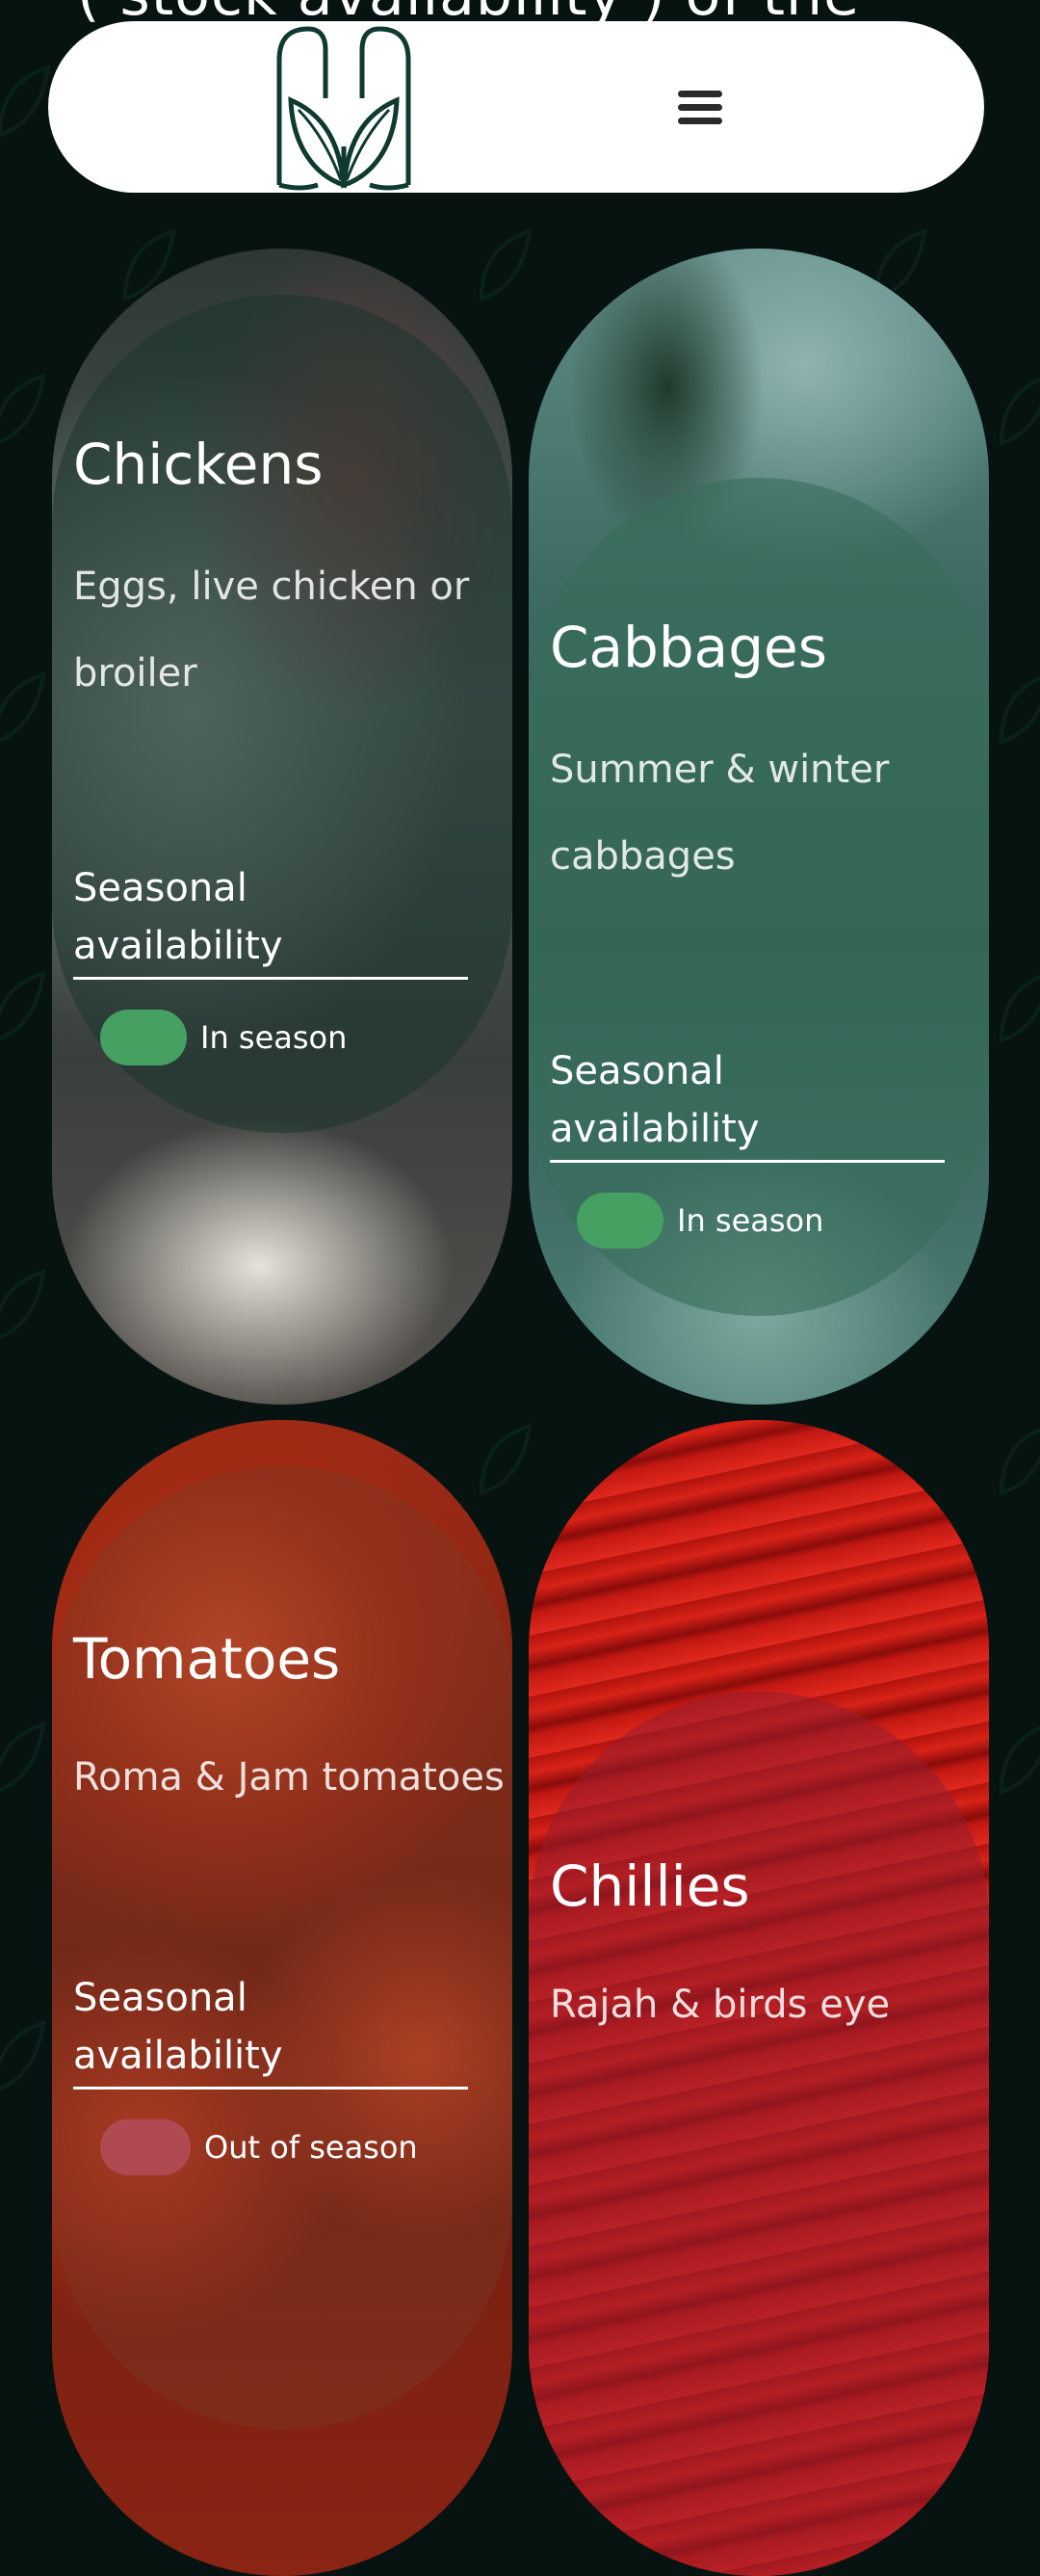 Image resolution: width=1040 pixels, height=2576 pixels. I want to click on card-title: Chillies, so click(650, 1886).